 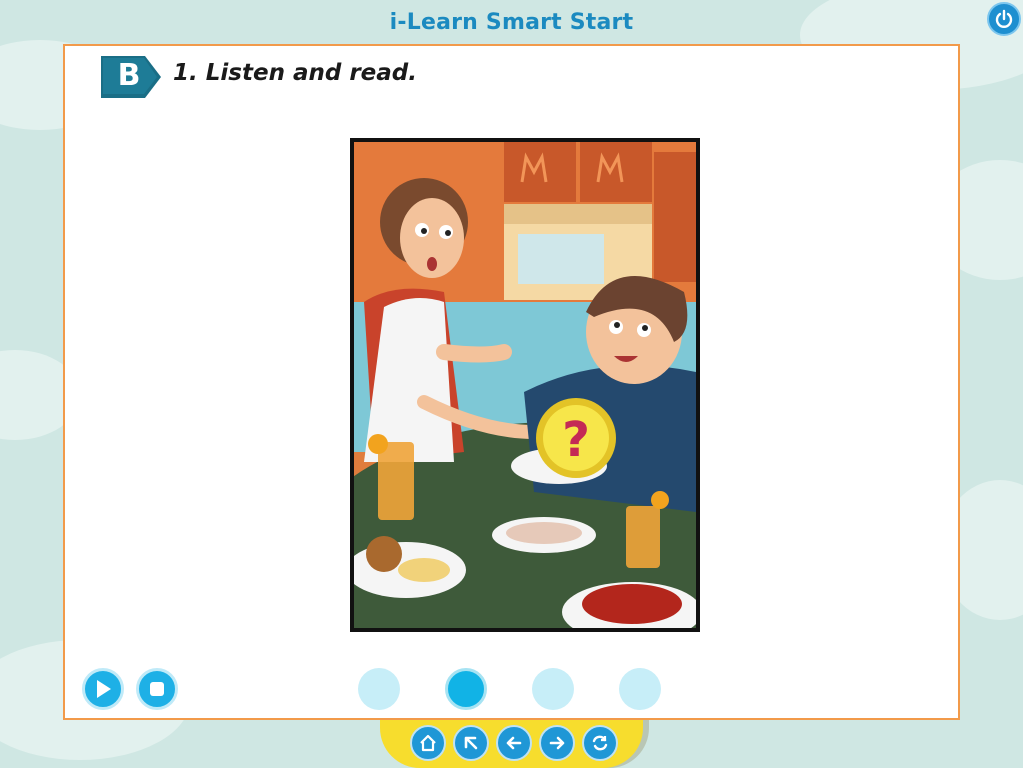 I want to click on play-button, so click(x=103, y=689).